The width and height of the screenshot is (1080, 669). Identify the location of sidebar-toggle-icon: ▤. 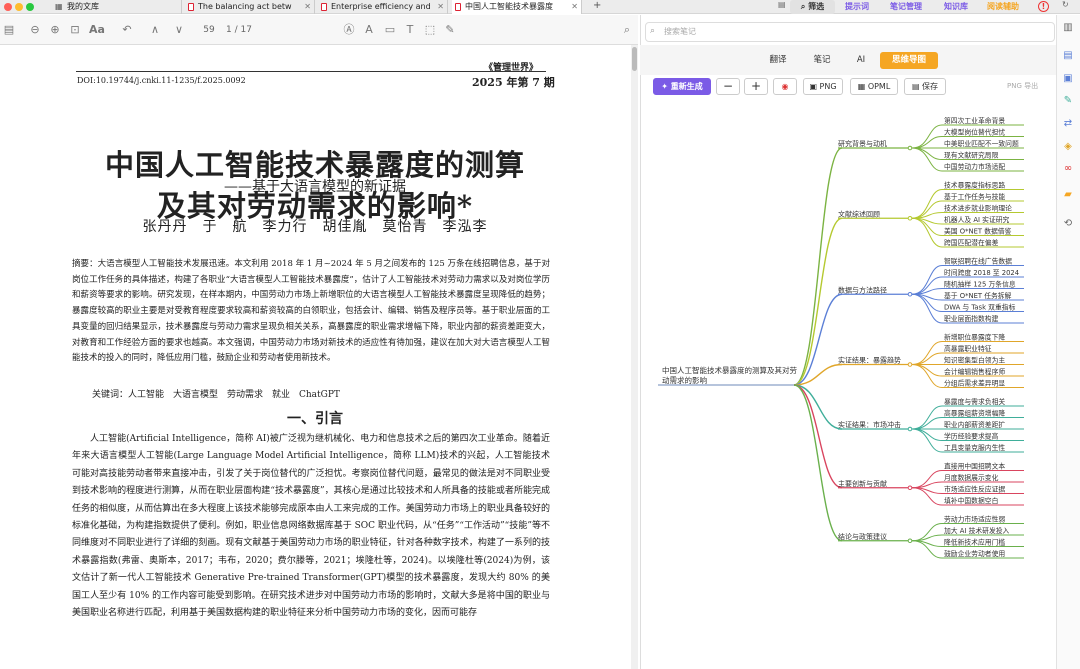
(782, 4).